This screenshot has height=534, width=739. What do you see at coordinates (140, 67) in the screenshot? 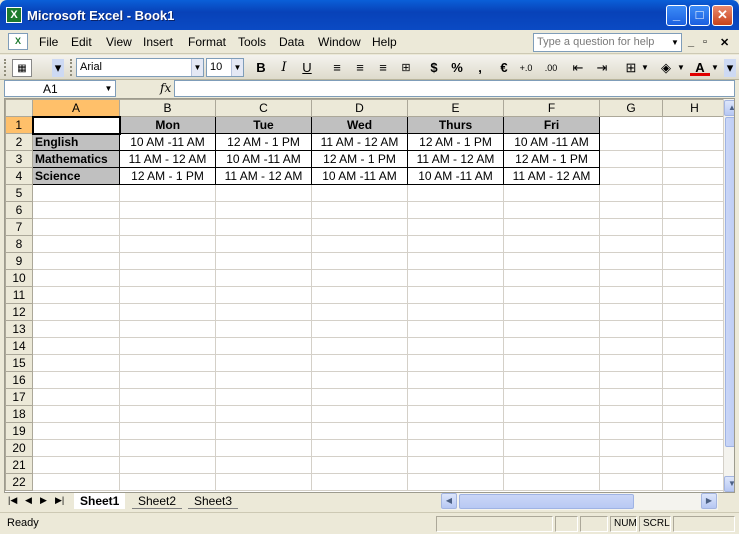
I see `font-name-select: Arial ▼` at bounding box center [140, 67].